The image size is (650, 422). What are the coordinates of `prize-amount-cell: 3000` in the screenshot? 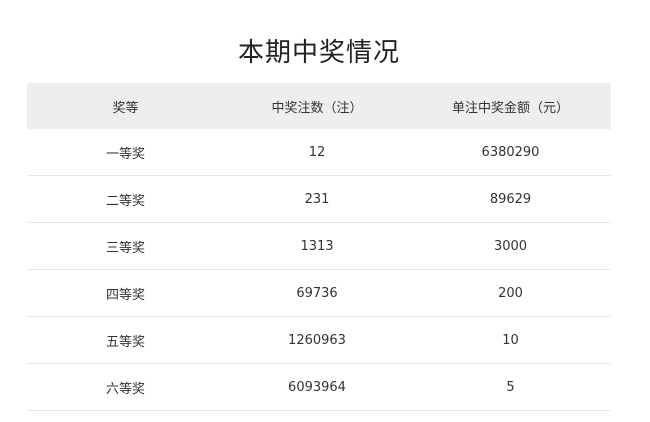 It's located at (510, 246).